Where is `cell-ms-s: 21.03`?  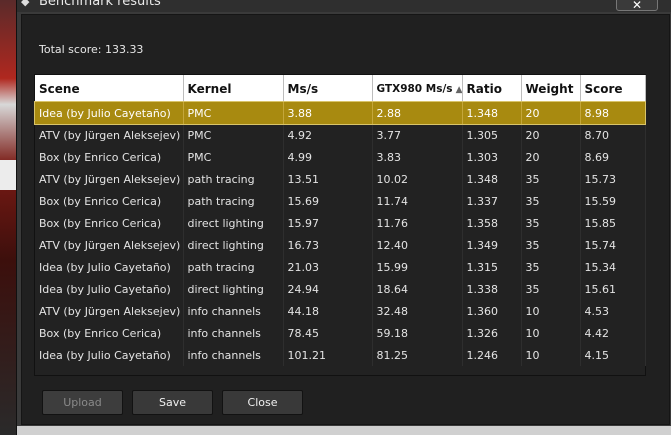
cell-ms-s: 21.03 is located at coordinates (328, 267).